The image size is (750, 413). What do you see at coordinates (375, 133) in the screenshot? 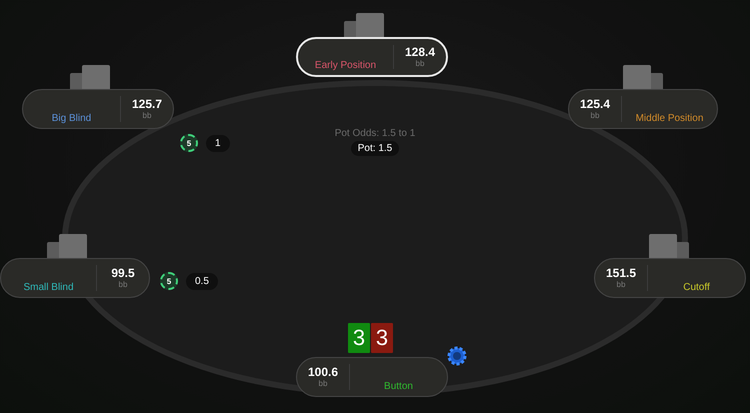
I see `pot-odds: Pot Odds: 1.5 to 1` at bounding box center [375, 133].